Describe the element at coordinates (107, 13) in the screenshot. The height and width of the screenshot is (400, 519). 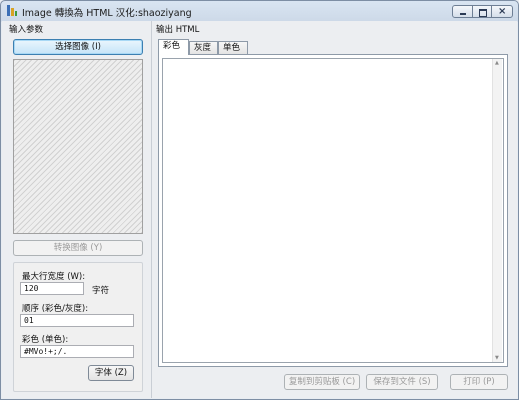
I see `window-title: Image 轉換為 HTML 汉化:shaoziyang` at that location.